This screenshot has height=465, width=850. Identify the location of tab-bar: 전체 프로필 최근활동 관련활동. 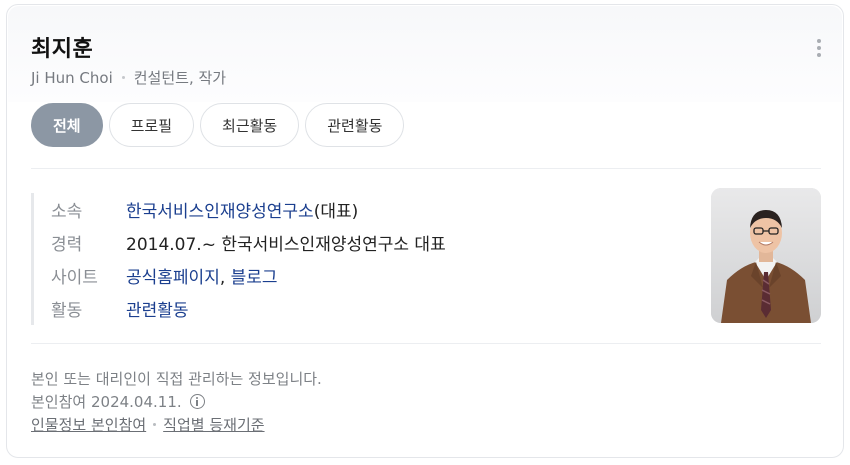
(218, 125).